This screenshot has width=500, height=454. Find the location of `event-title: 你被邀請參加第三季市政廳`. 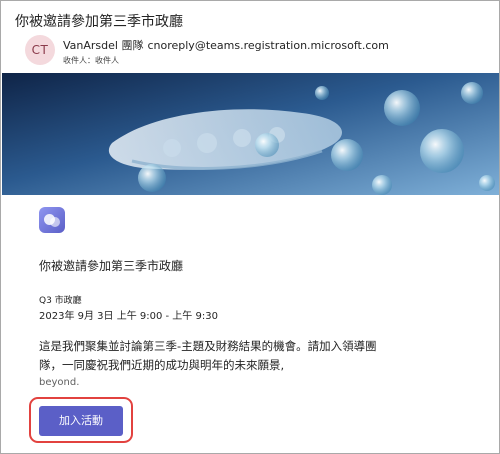

event-title: 你被邀請參加第三季市政廳 is located at coordinates (111, 266).